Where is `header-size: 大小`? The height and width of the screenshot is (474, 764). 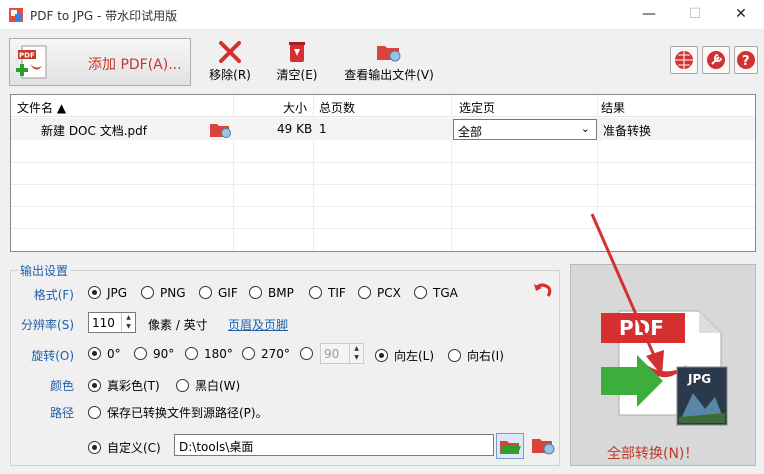 header-size: 大小 is located at coordinates (295, 107).